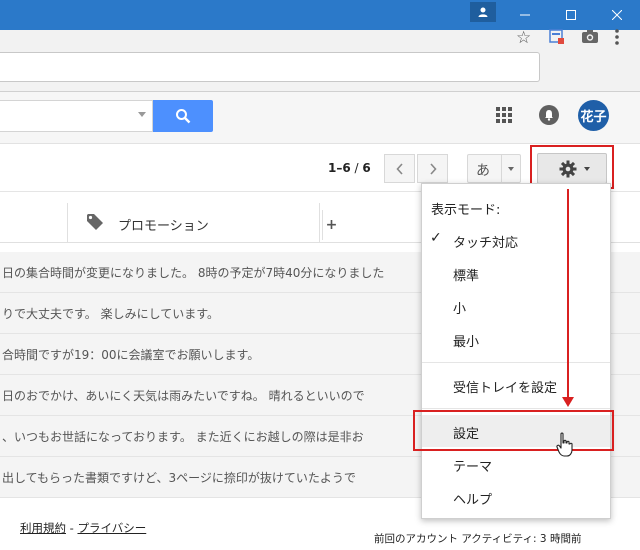  I want to click on menu-item-standard: 標準, so click(516, 273).